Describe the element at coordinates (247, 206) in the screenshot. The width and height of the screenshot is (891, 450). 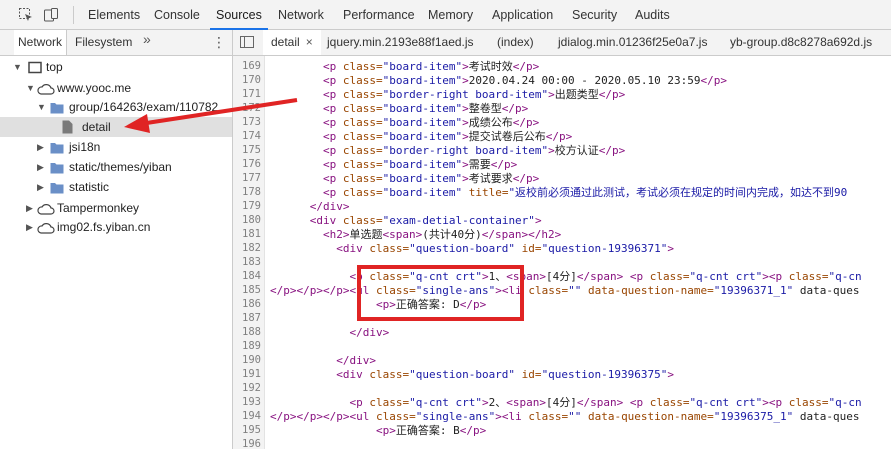
I see `line-number: 179` at that location.